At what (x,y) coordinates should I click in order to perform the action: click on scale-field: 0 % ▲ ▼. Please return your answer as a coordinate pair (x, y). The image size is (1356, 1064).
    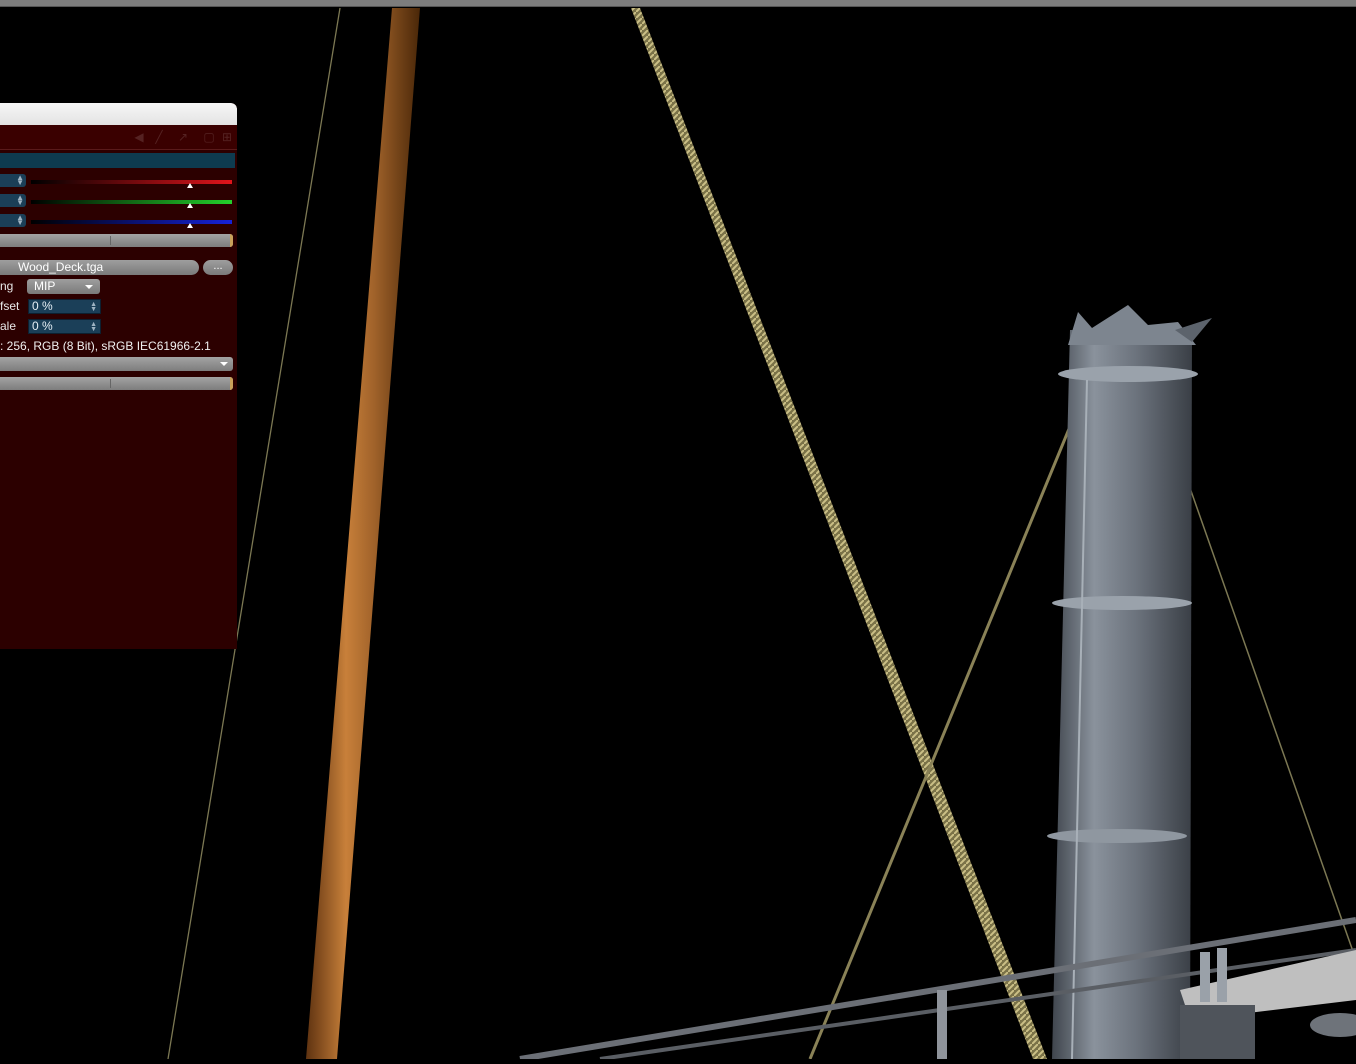
    Looking at the image, I should click on (64, 326).